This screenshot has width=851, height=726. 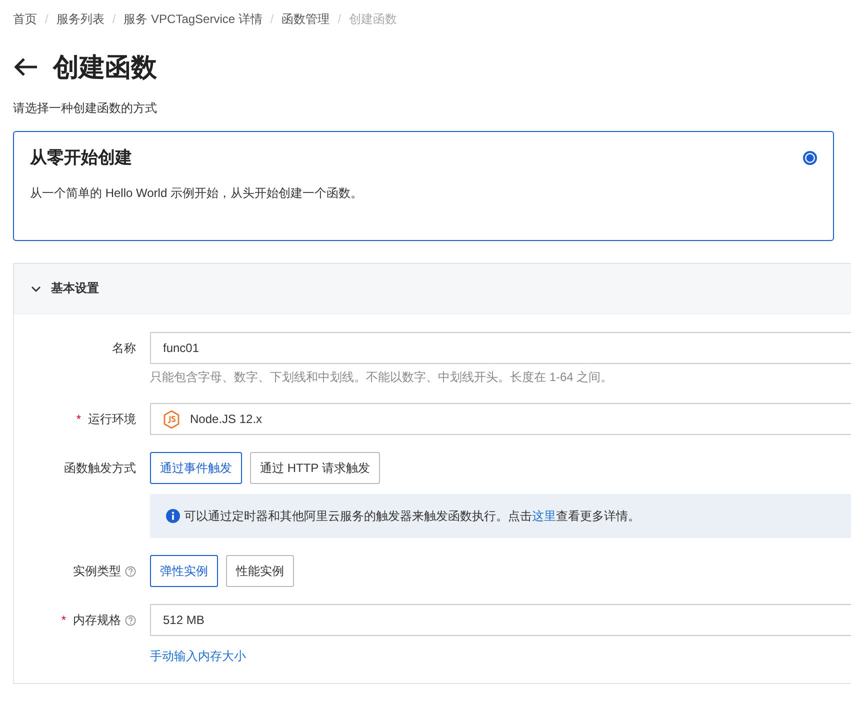 I want to click on option-button: 弹性实例, so click(x=184, y=571).